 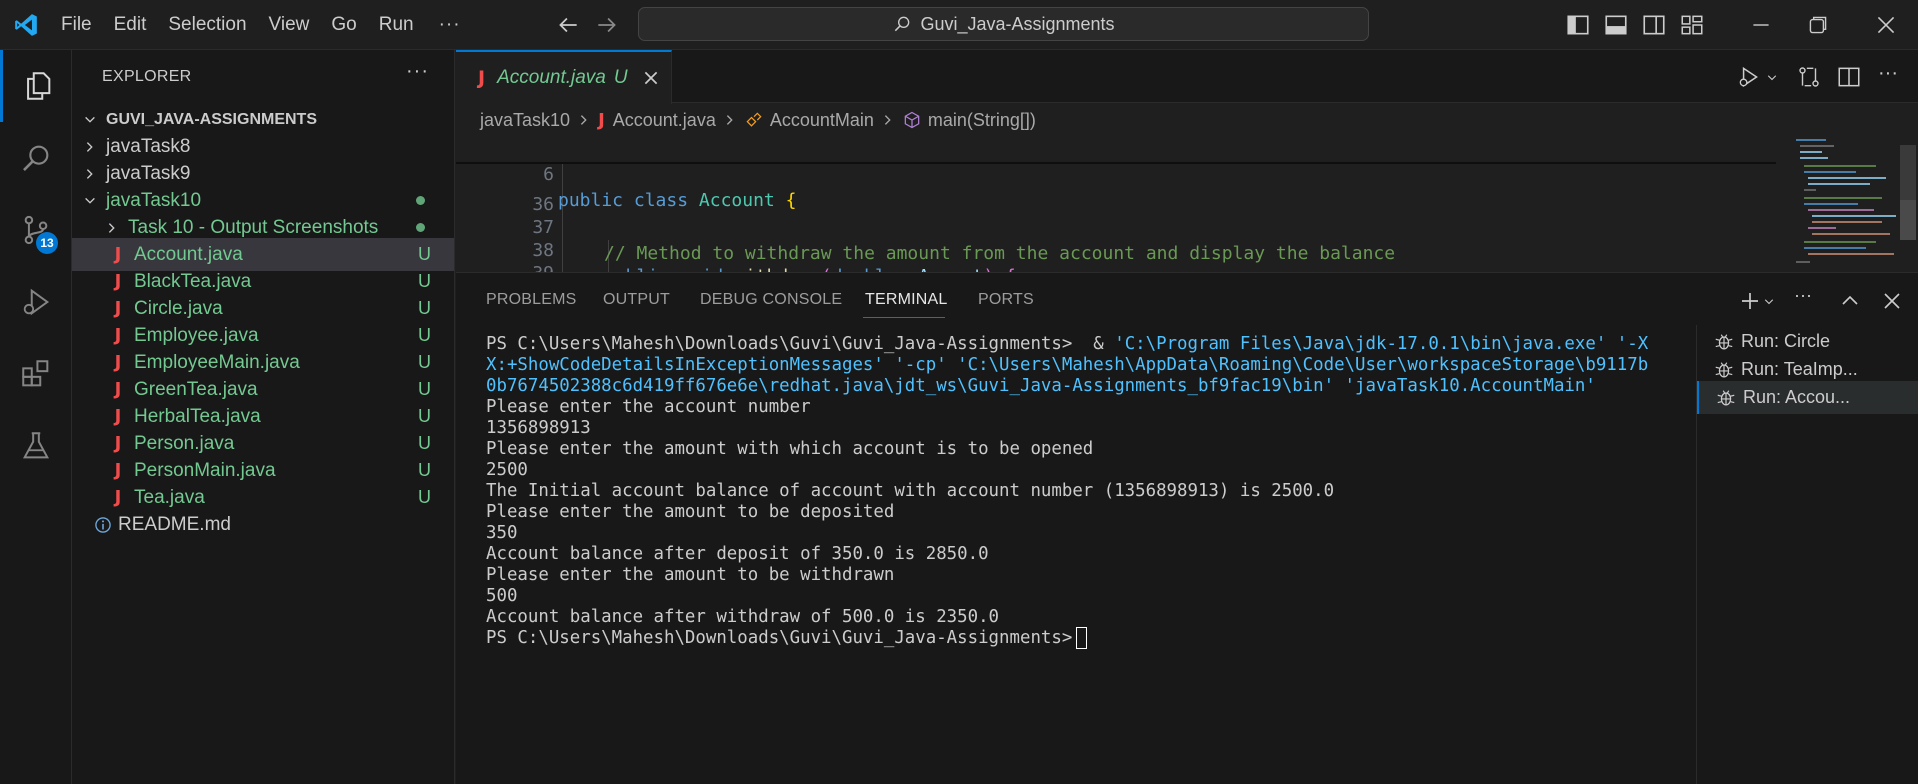 What do you see at coordinates (1892, 301) in the screenshot?
I see `close-panel-icon` at bounding box center [1892, 301].